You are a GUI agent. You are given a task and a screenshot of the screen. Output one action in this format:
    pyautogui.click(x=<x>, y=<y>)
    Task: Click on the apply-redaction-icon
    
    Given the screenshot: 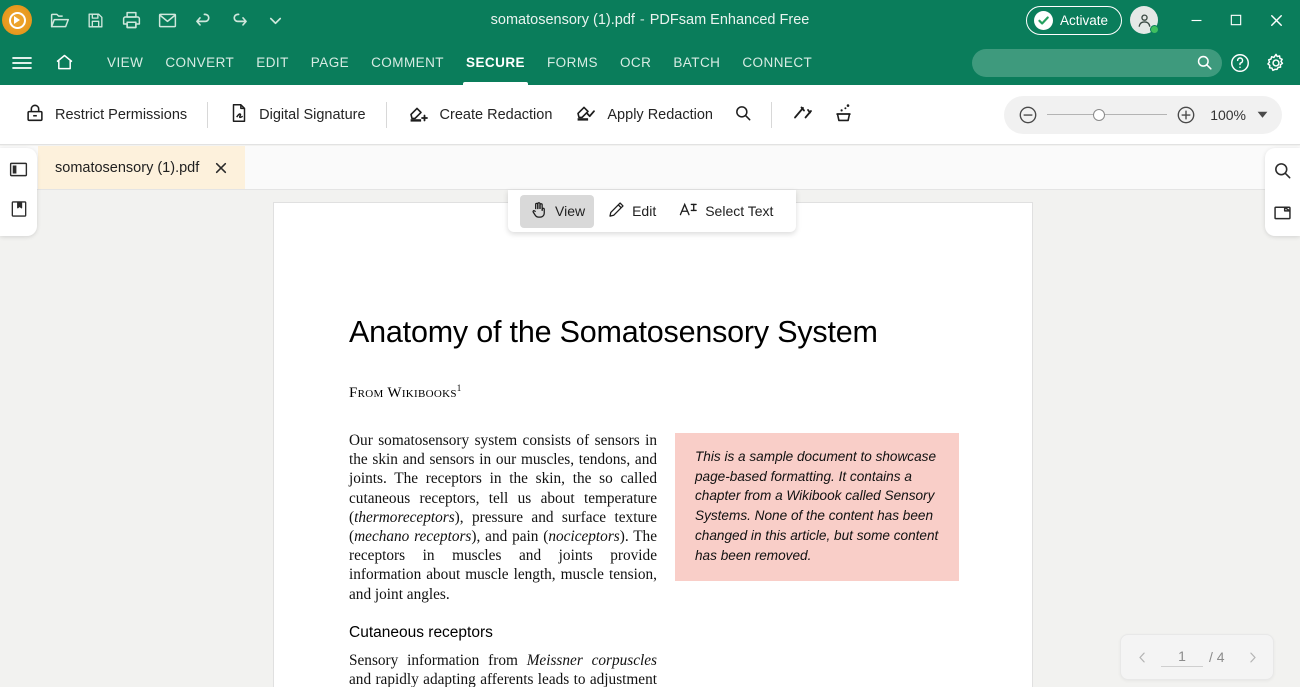 What is the action you would take?
    pyautogui.click(x=586, y=115)
    